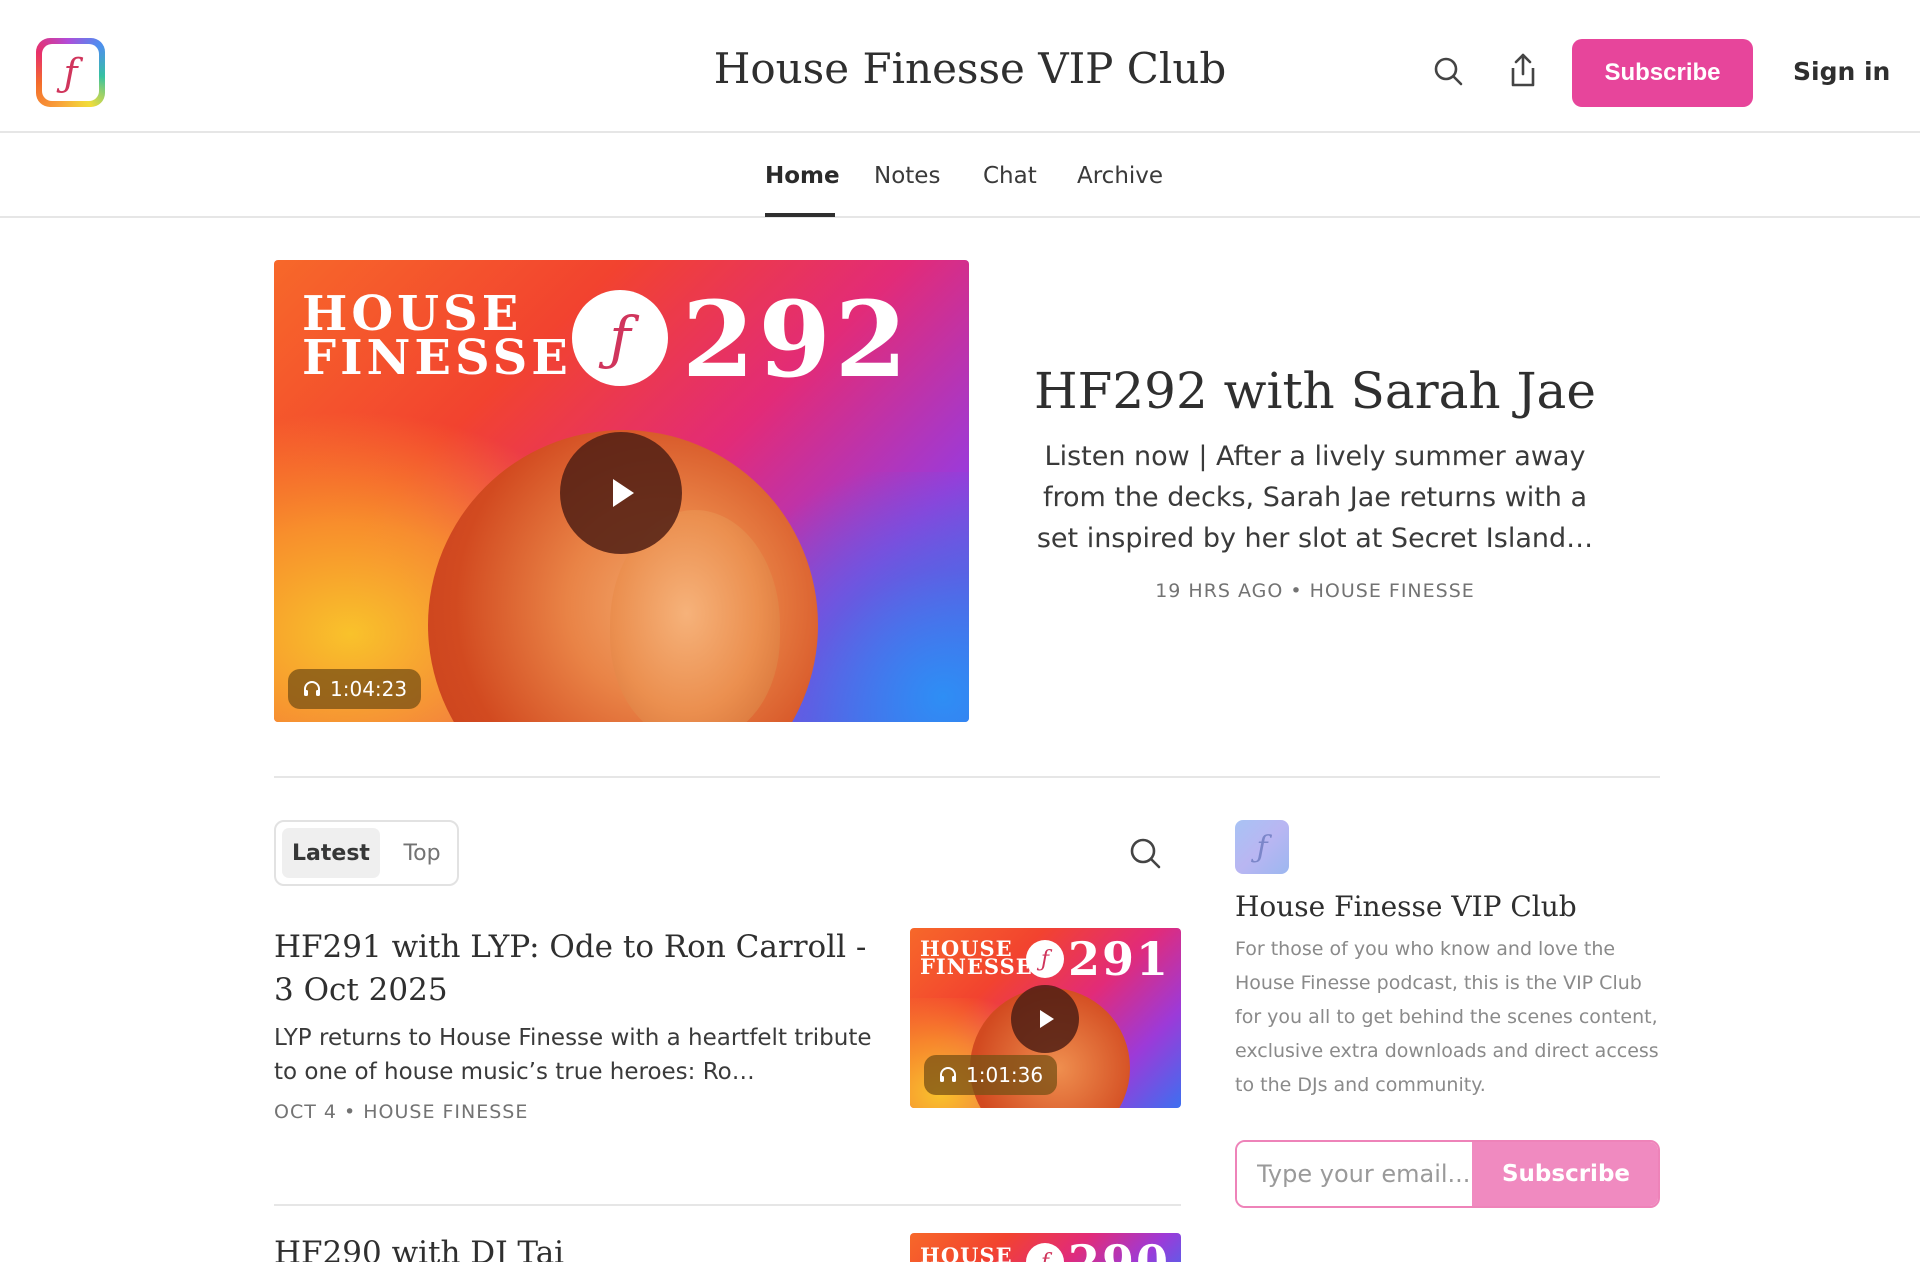 The image size is (1920, 1262). I want to click on post-thumbnail: HOUSE FINESSE ƒ 291 1:01:36, so click(1045, 1018).